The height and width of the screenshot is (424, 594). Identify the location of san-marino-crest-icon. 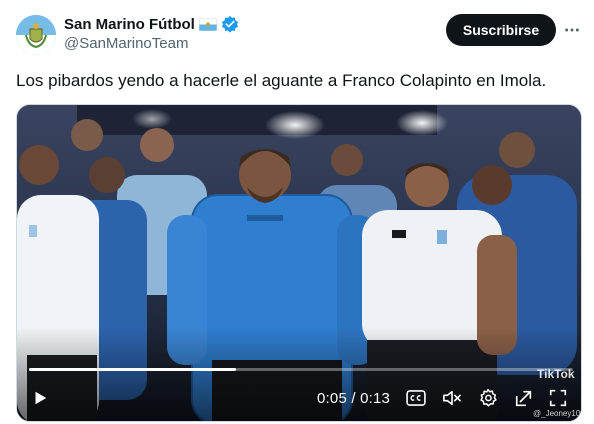
(36, 35).